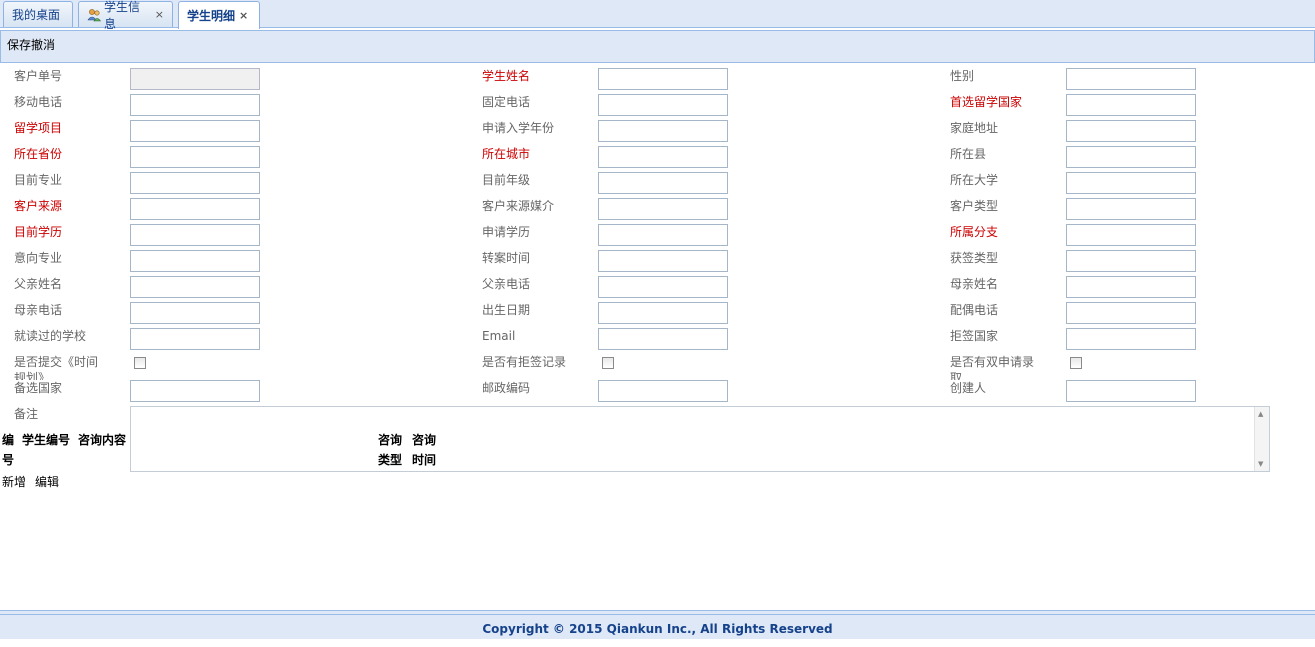  What do you see at coordinates (974, 284) in the screenshot?
I see `mother-name-label: 母亲姓名` at bounding box center [974, 284].